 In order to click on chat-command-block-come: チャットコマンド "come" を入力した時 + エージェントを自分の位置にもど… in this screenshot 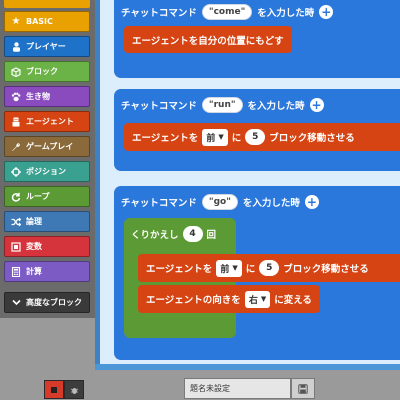, I will do `click(257, 39)`.